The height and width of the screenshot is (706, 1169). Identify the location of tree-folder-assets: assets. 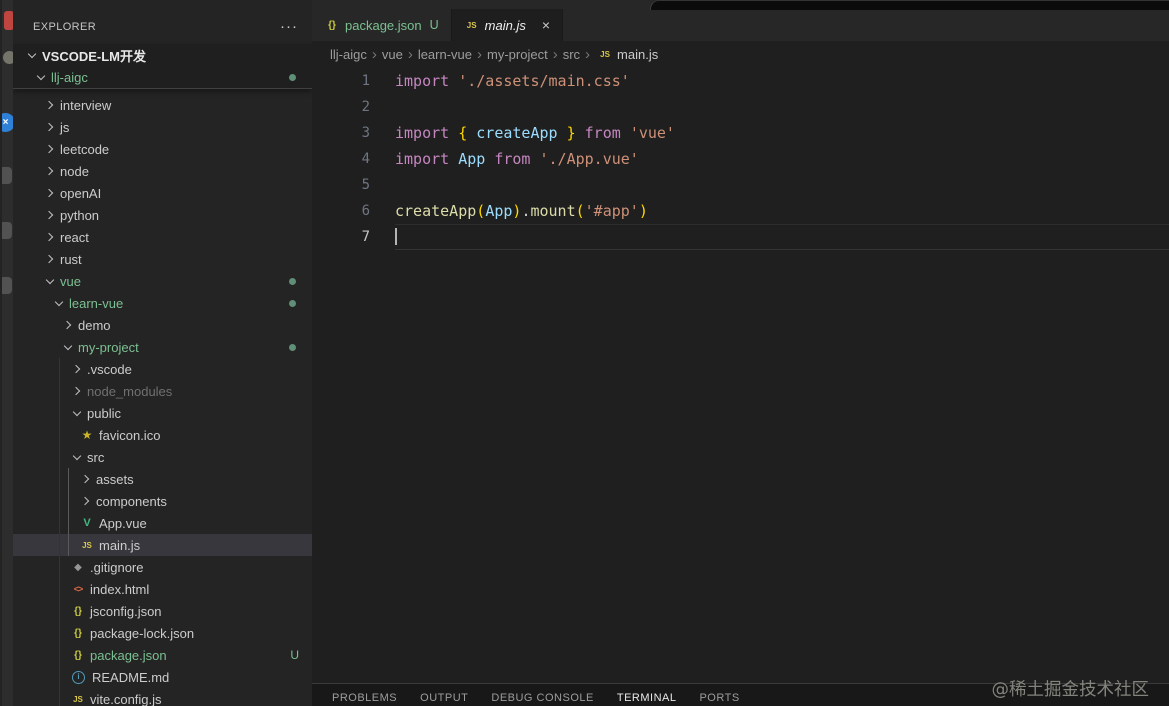
(162, 479).